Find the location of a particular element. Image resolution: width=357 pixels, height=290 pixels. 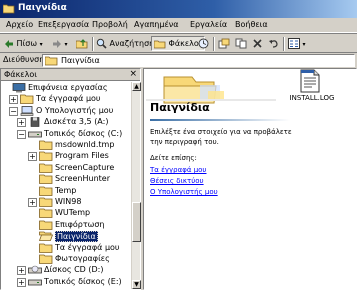

file-item: INSTALL.LOG is located at coordinates (312, 86).